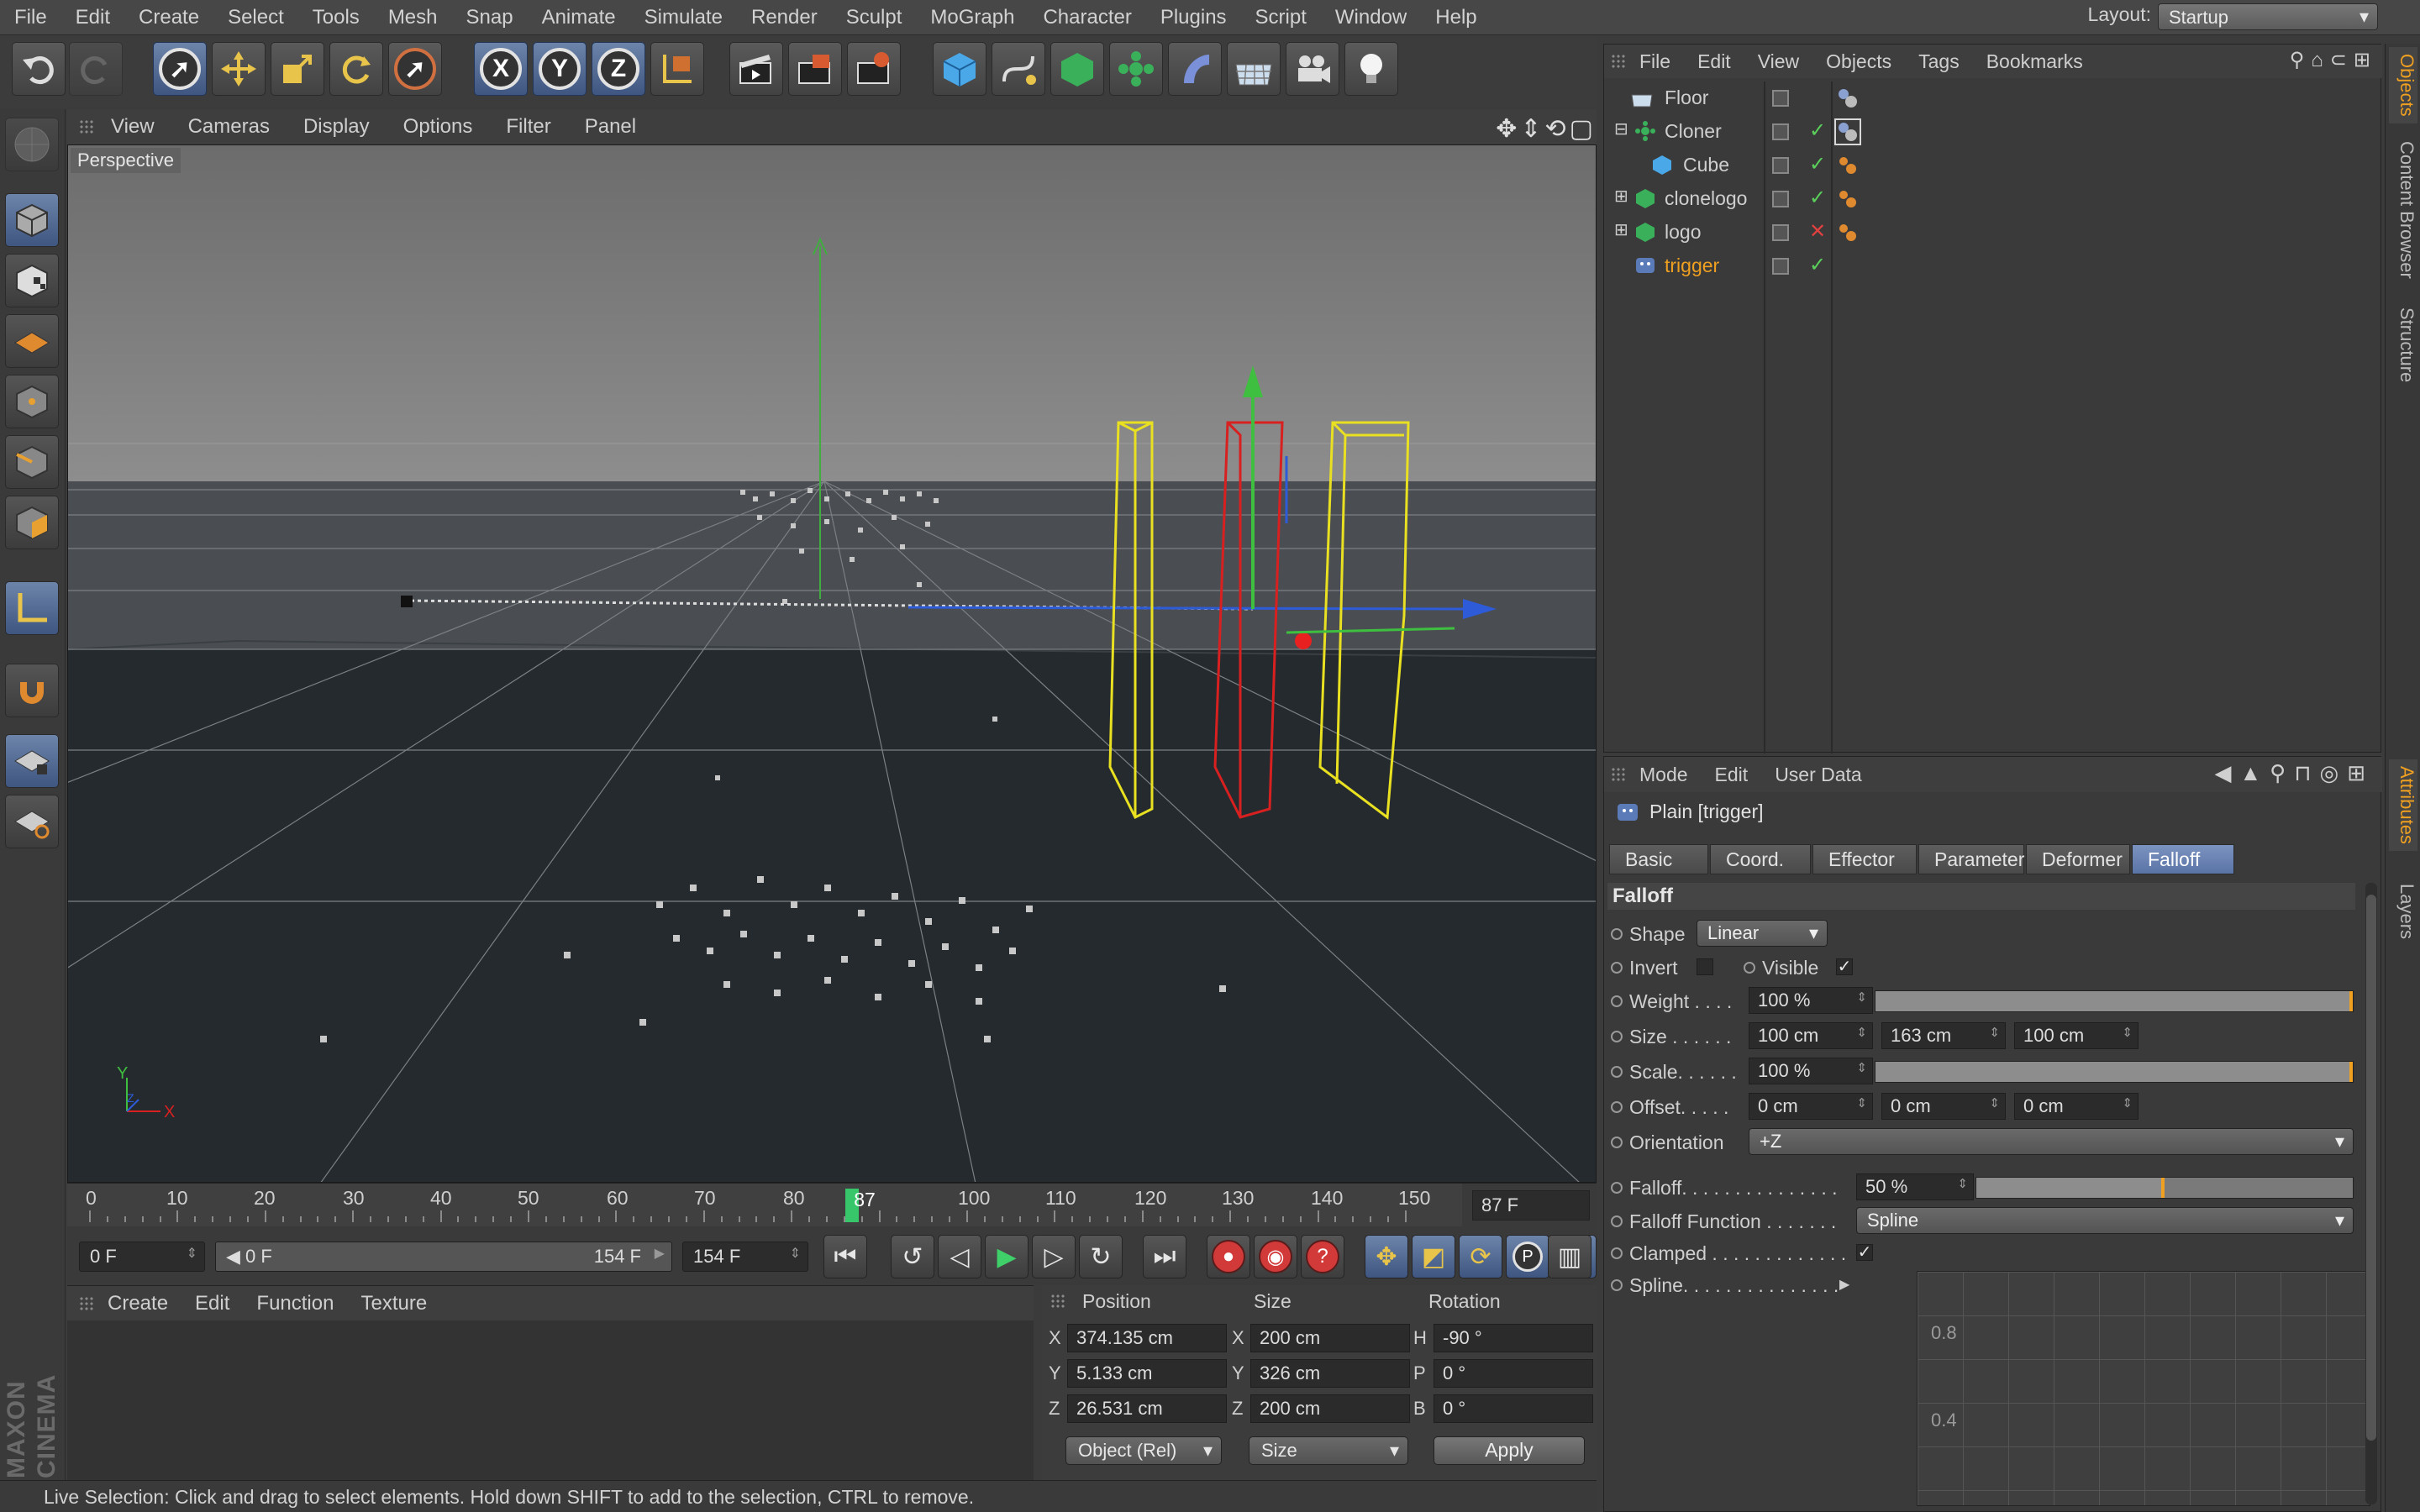  Describe the element at coordinates (2114, 1001) in the screenshot. I see `weight-slider` at that location.